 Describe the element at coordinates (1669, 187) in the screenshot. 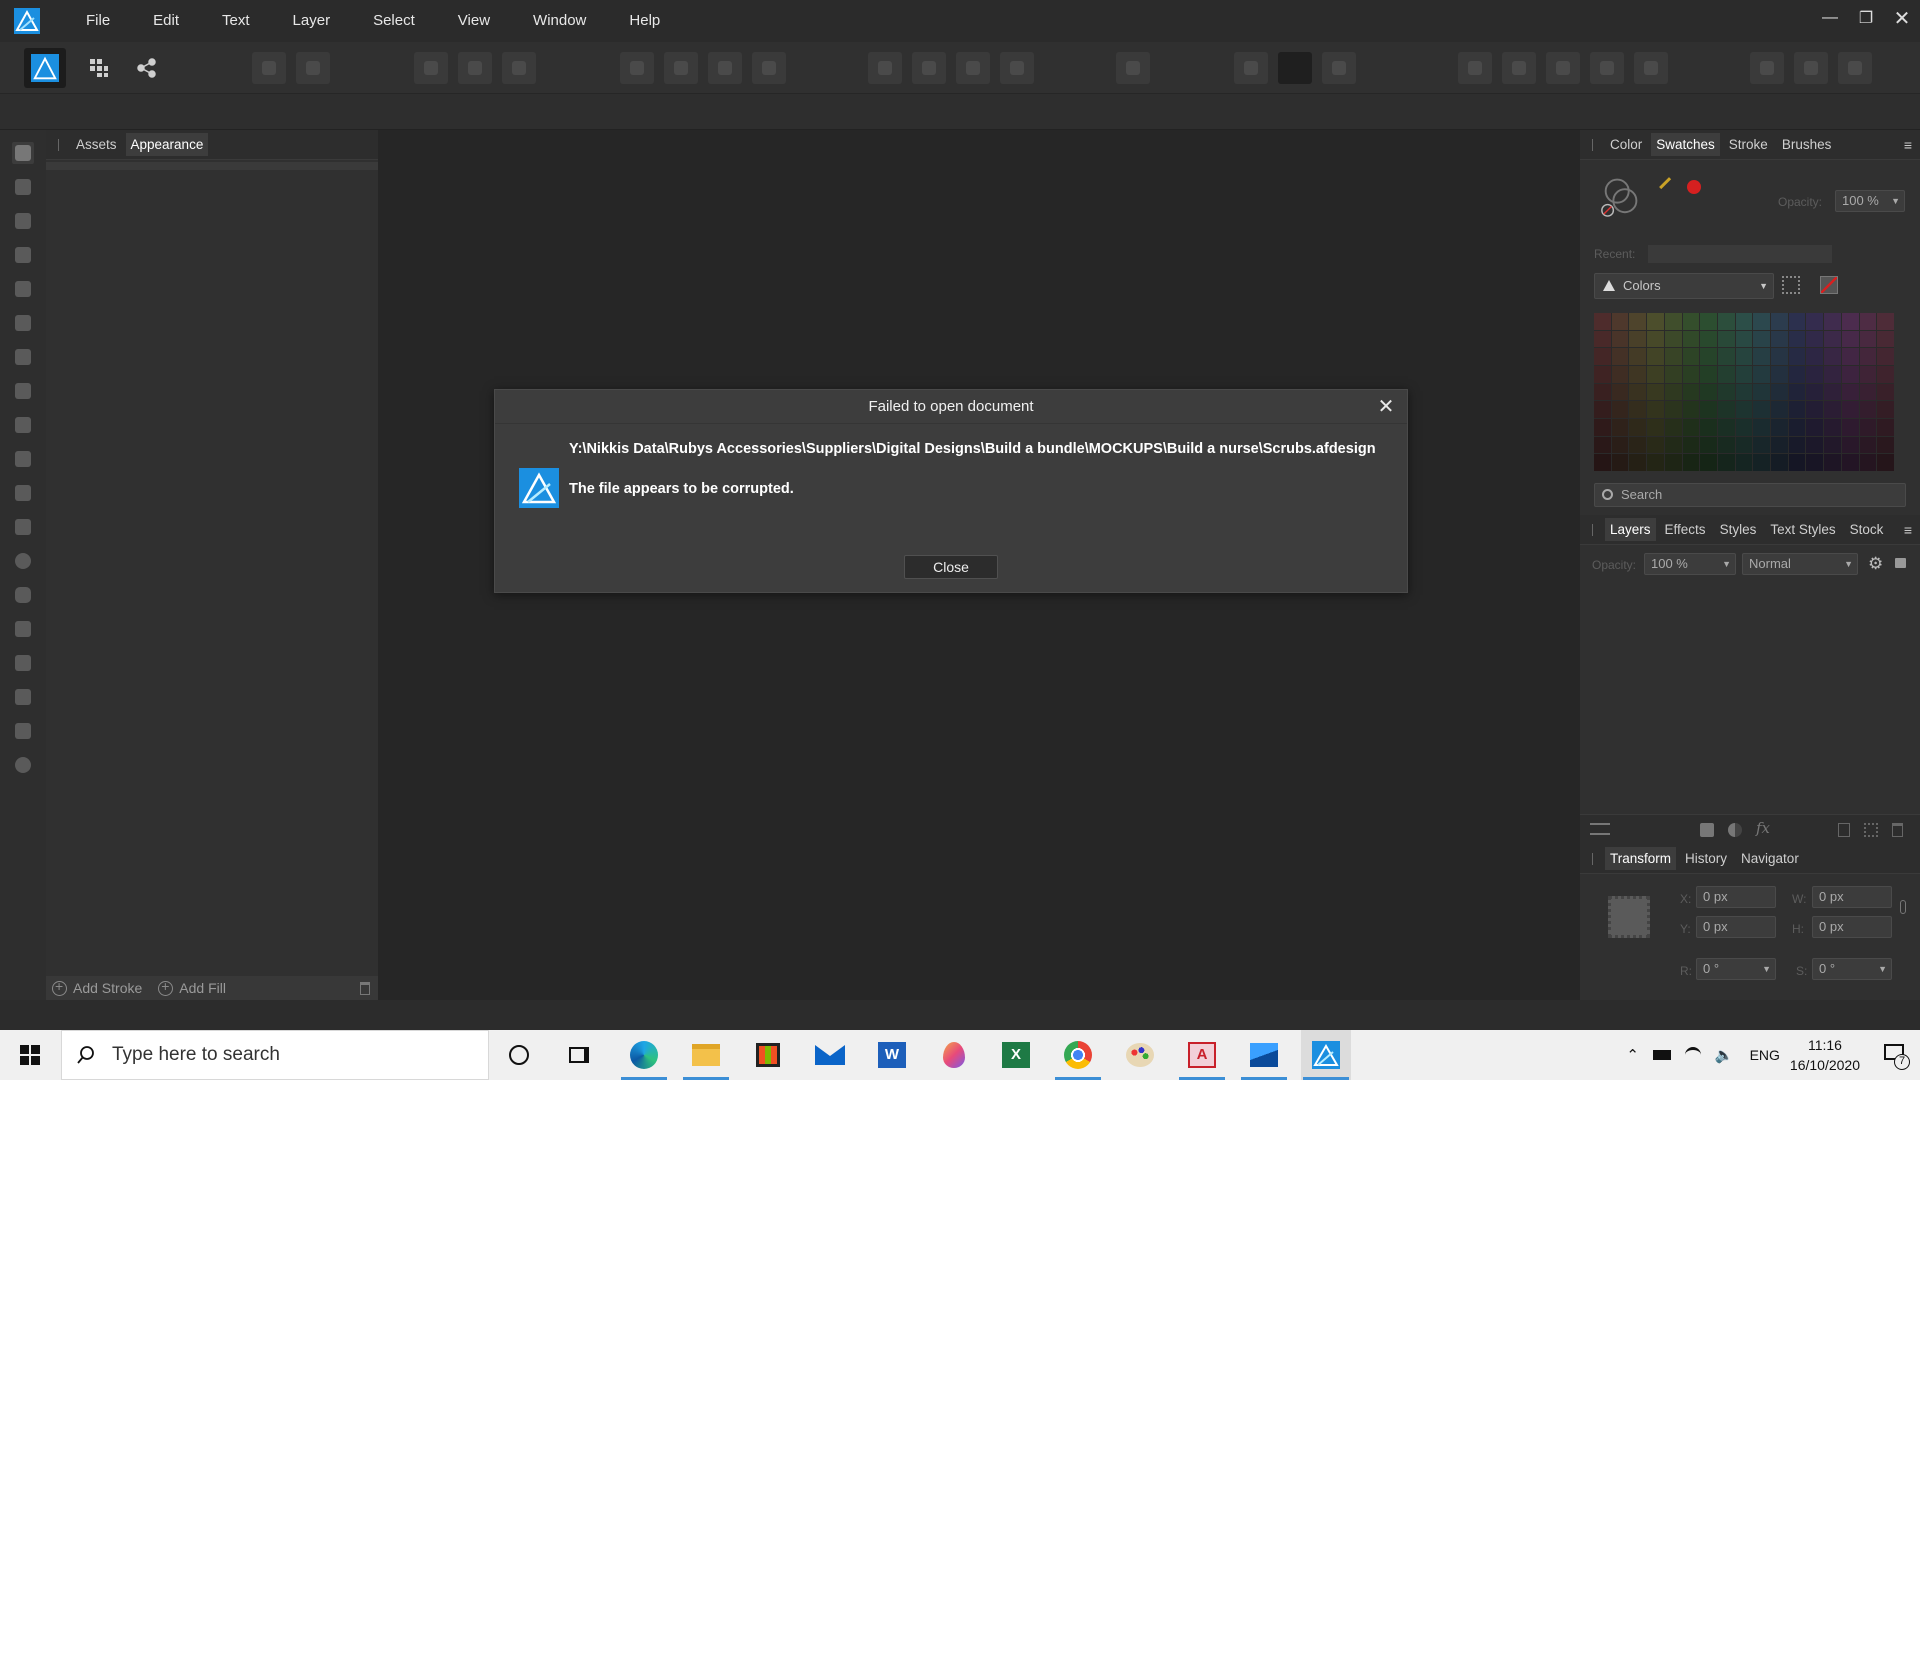

I see `eyedropper-icon` at that location.